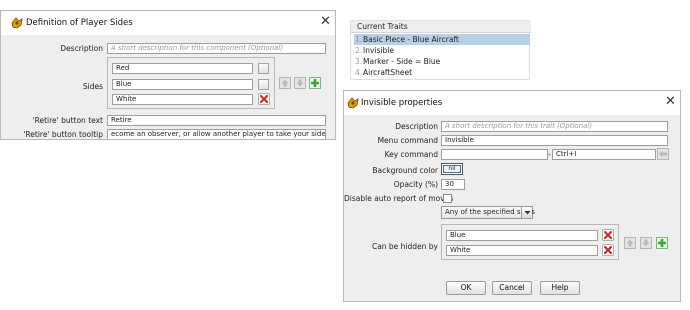  I want to click on cancel-button: Cancel, so click(512, 288).